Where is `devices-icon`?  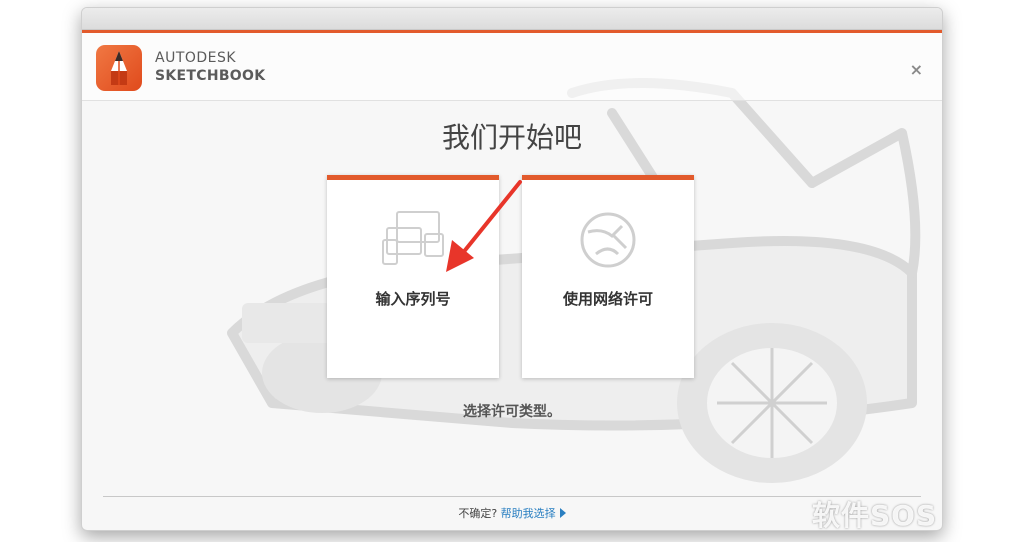 devices-icon is located at coordinates (413, 238).